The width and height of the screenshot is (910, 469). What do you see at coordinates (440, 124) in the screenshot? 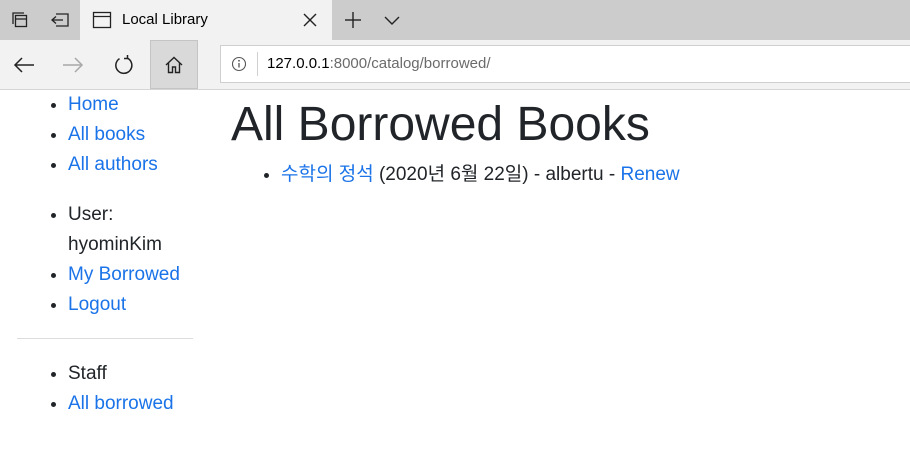
I see `page-title: All Borrowed Books` at bounding box center [440, 124].